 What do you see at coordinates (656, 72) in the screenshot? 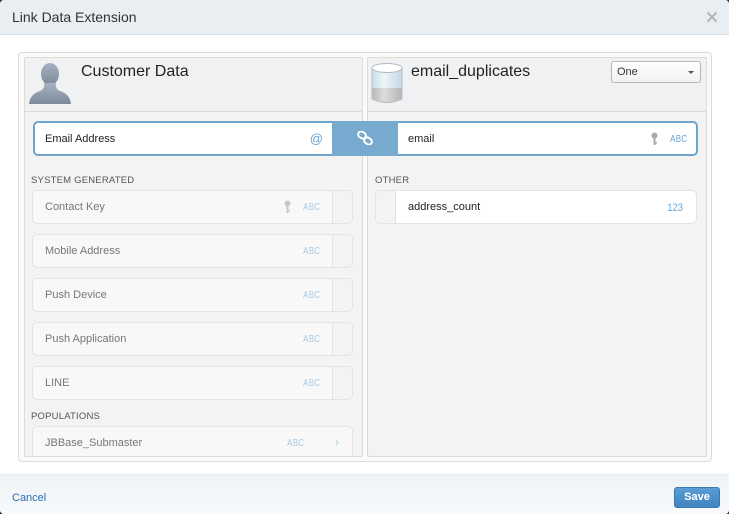
I see `relationship-select: One` at bounding box center [656, 72].